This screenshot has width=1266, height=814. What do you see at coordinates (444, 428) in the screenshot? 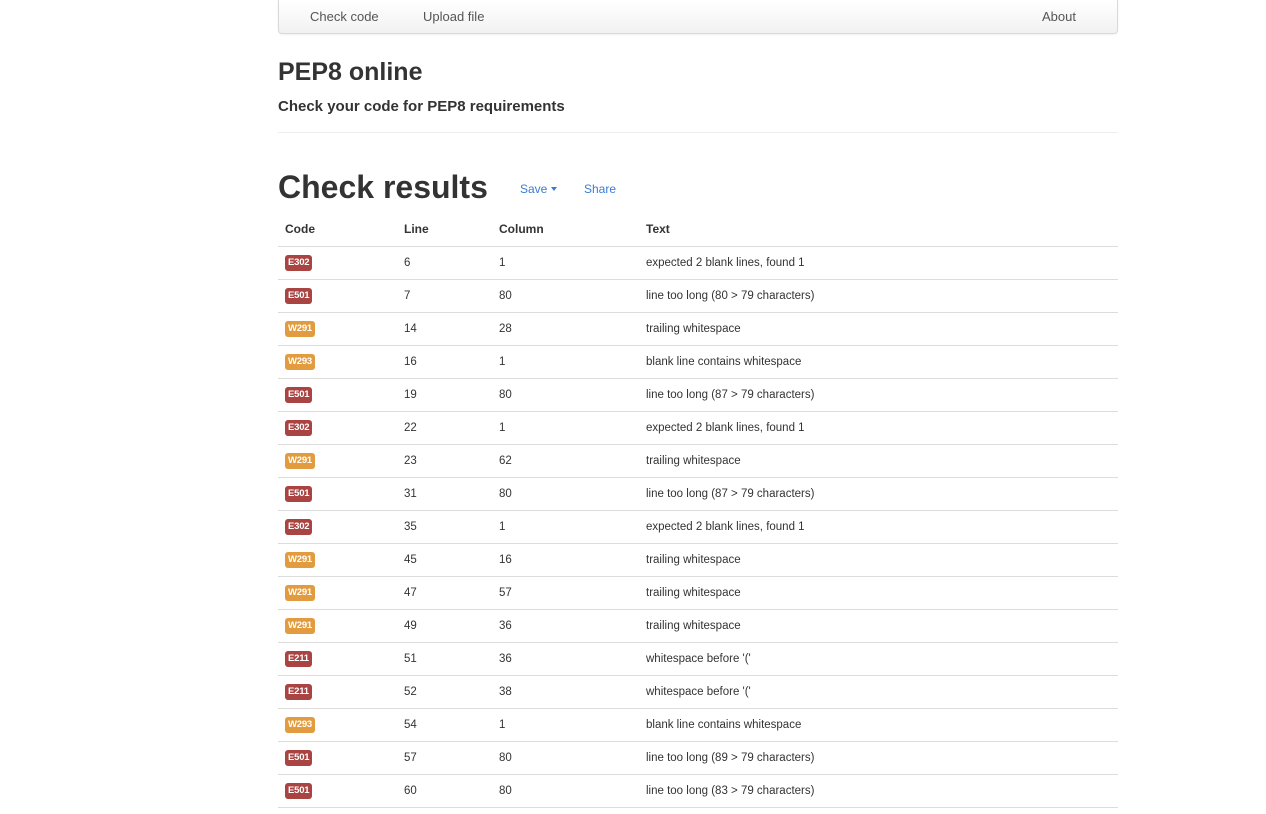
I see `cell-line: 22` at bounding box center [444, 428].